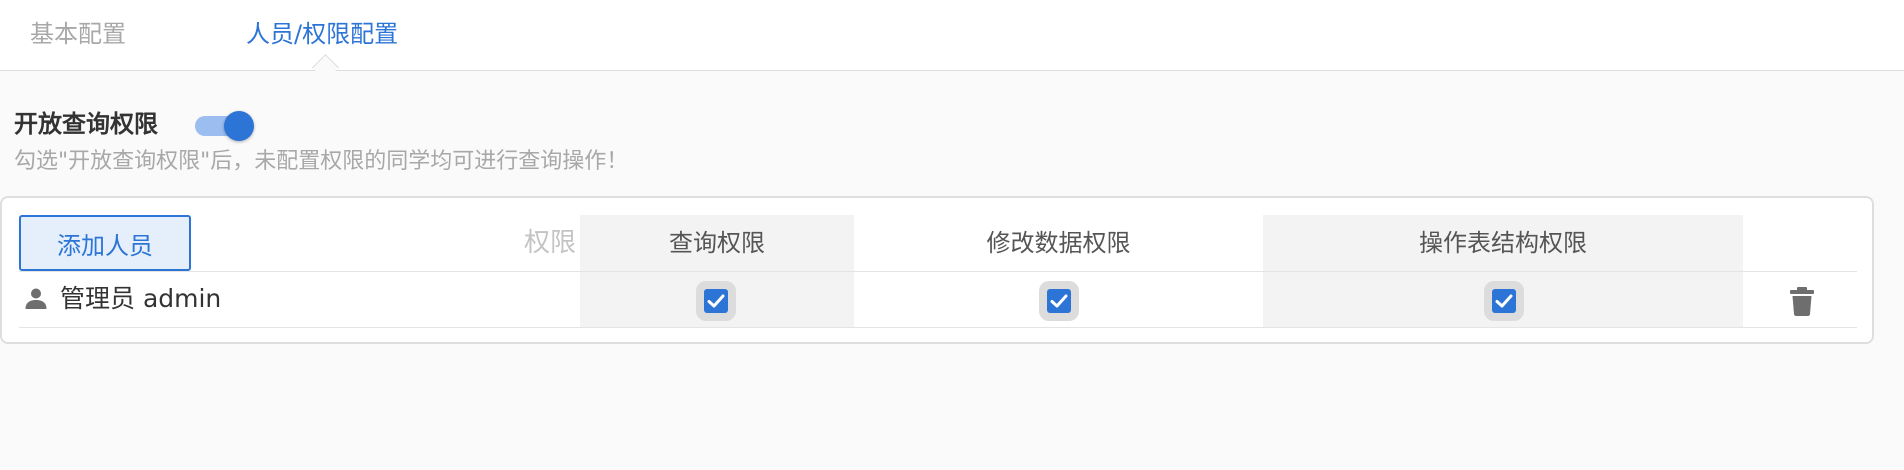 This screenshot has height=470, width=1904. What do you see at coordinates (717, 243) in the screenshot?
I see `column-header-query: 查询权限` at bounding box center [717, 243].